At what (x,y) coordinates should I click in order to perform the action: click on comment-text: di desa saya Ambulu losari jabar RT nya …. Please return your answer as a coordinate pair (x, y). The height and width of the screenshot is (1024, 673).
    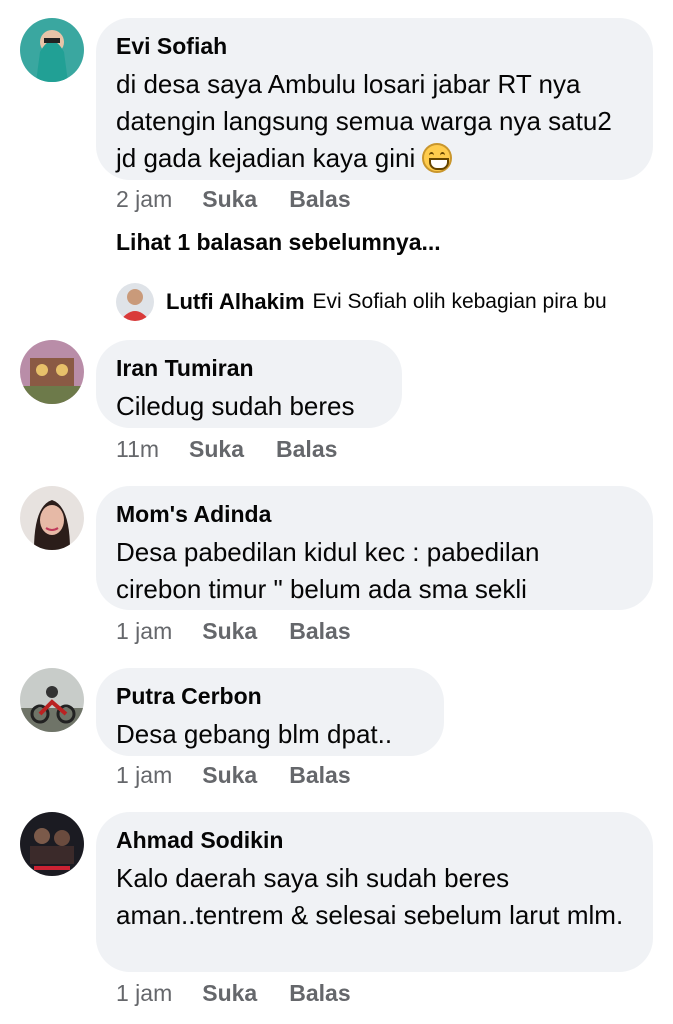
    Looking at the image, I should click on (364, 121).